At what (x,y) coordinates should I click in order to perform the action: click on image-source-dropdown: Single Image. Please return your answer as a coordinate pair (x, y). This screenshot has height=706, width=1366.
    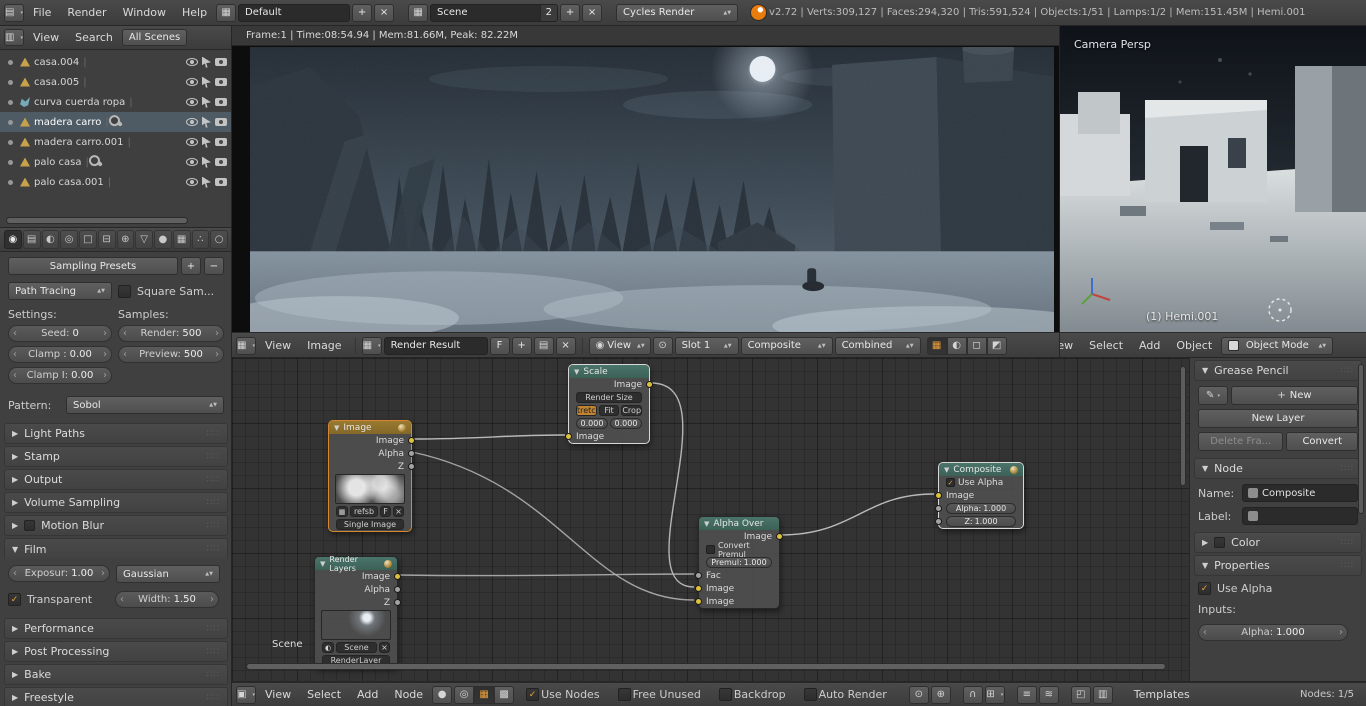
    Looking at the image, I should click on (370, 524).